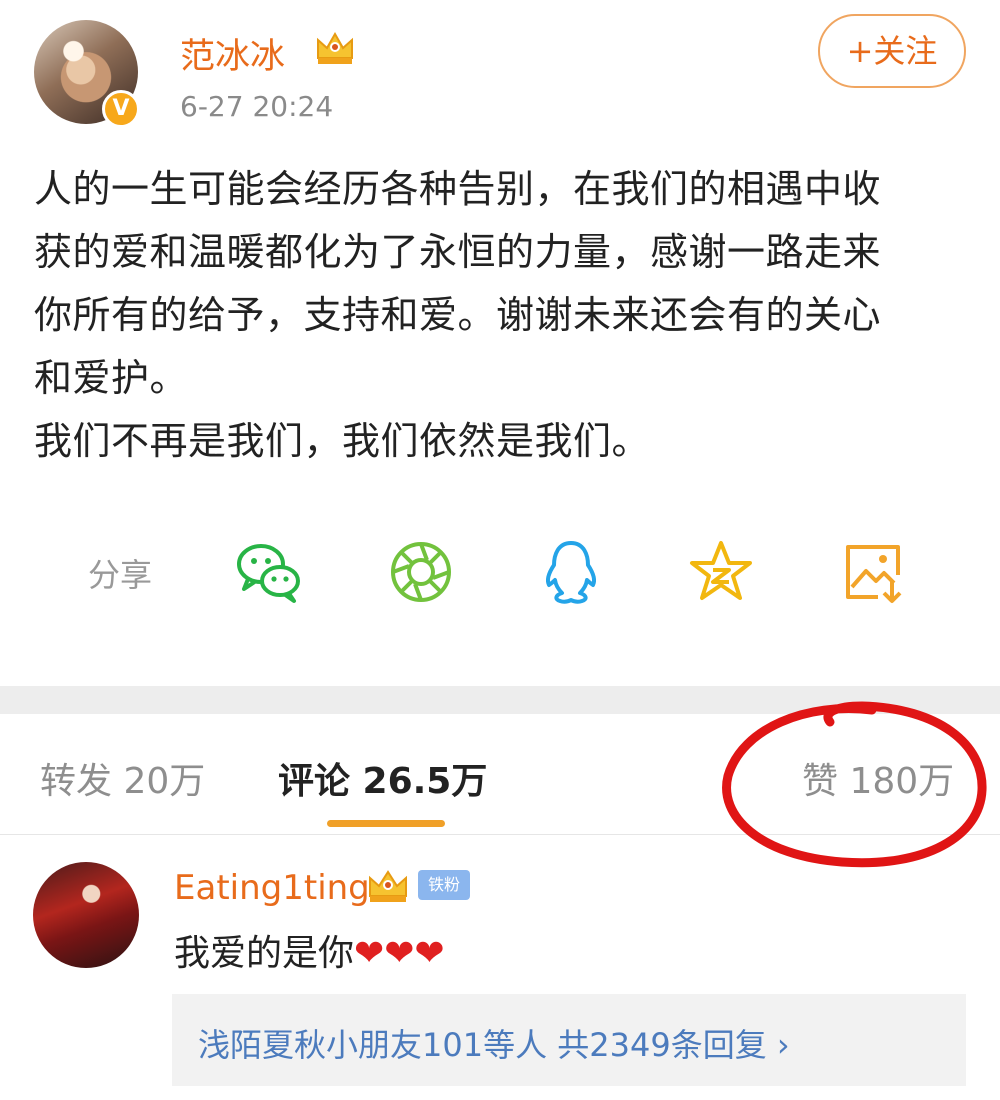 The image size is (1000, 1100). I want to click on verified-badge-icon: V, so click(121, 109).